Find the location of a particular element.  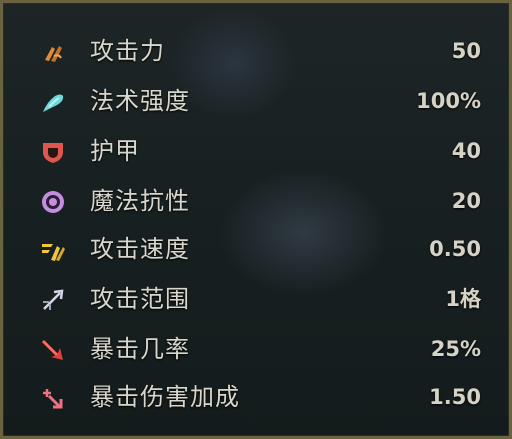

stat-value: 1格 is located at coordinates (463, 299).